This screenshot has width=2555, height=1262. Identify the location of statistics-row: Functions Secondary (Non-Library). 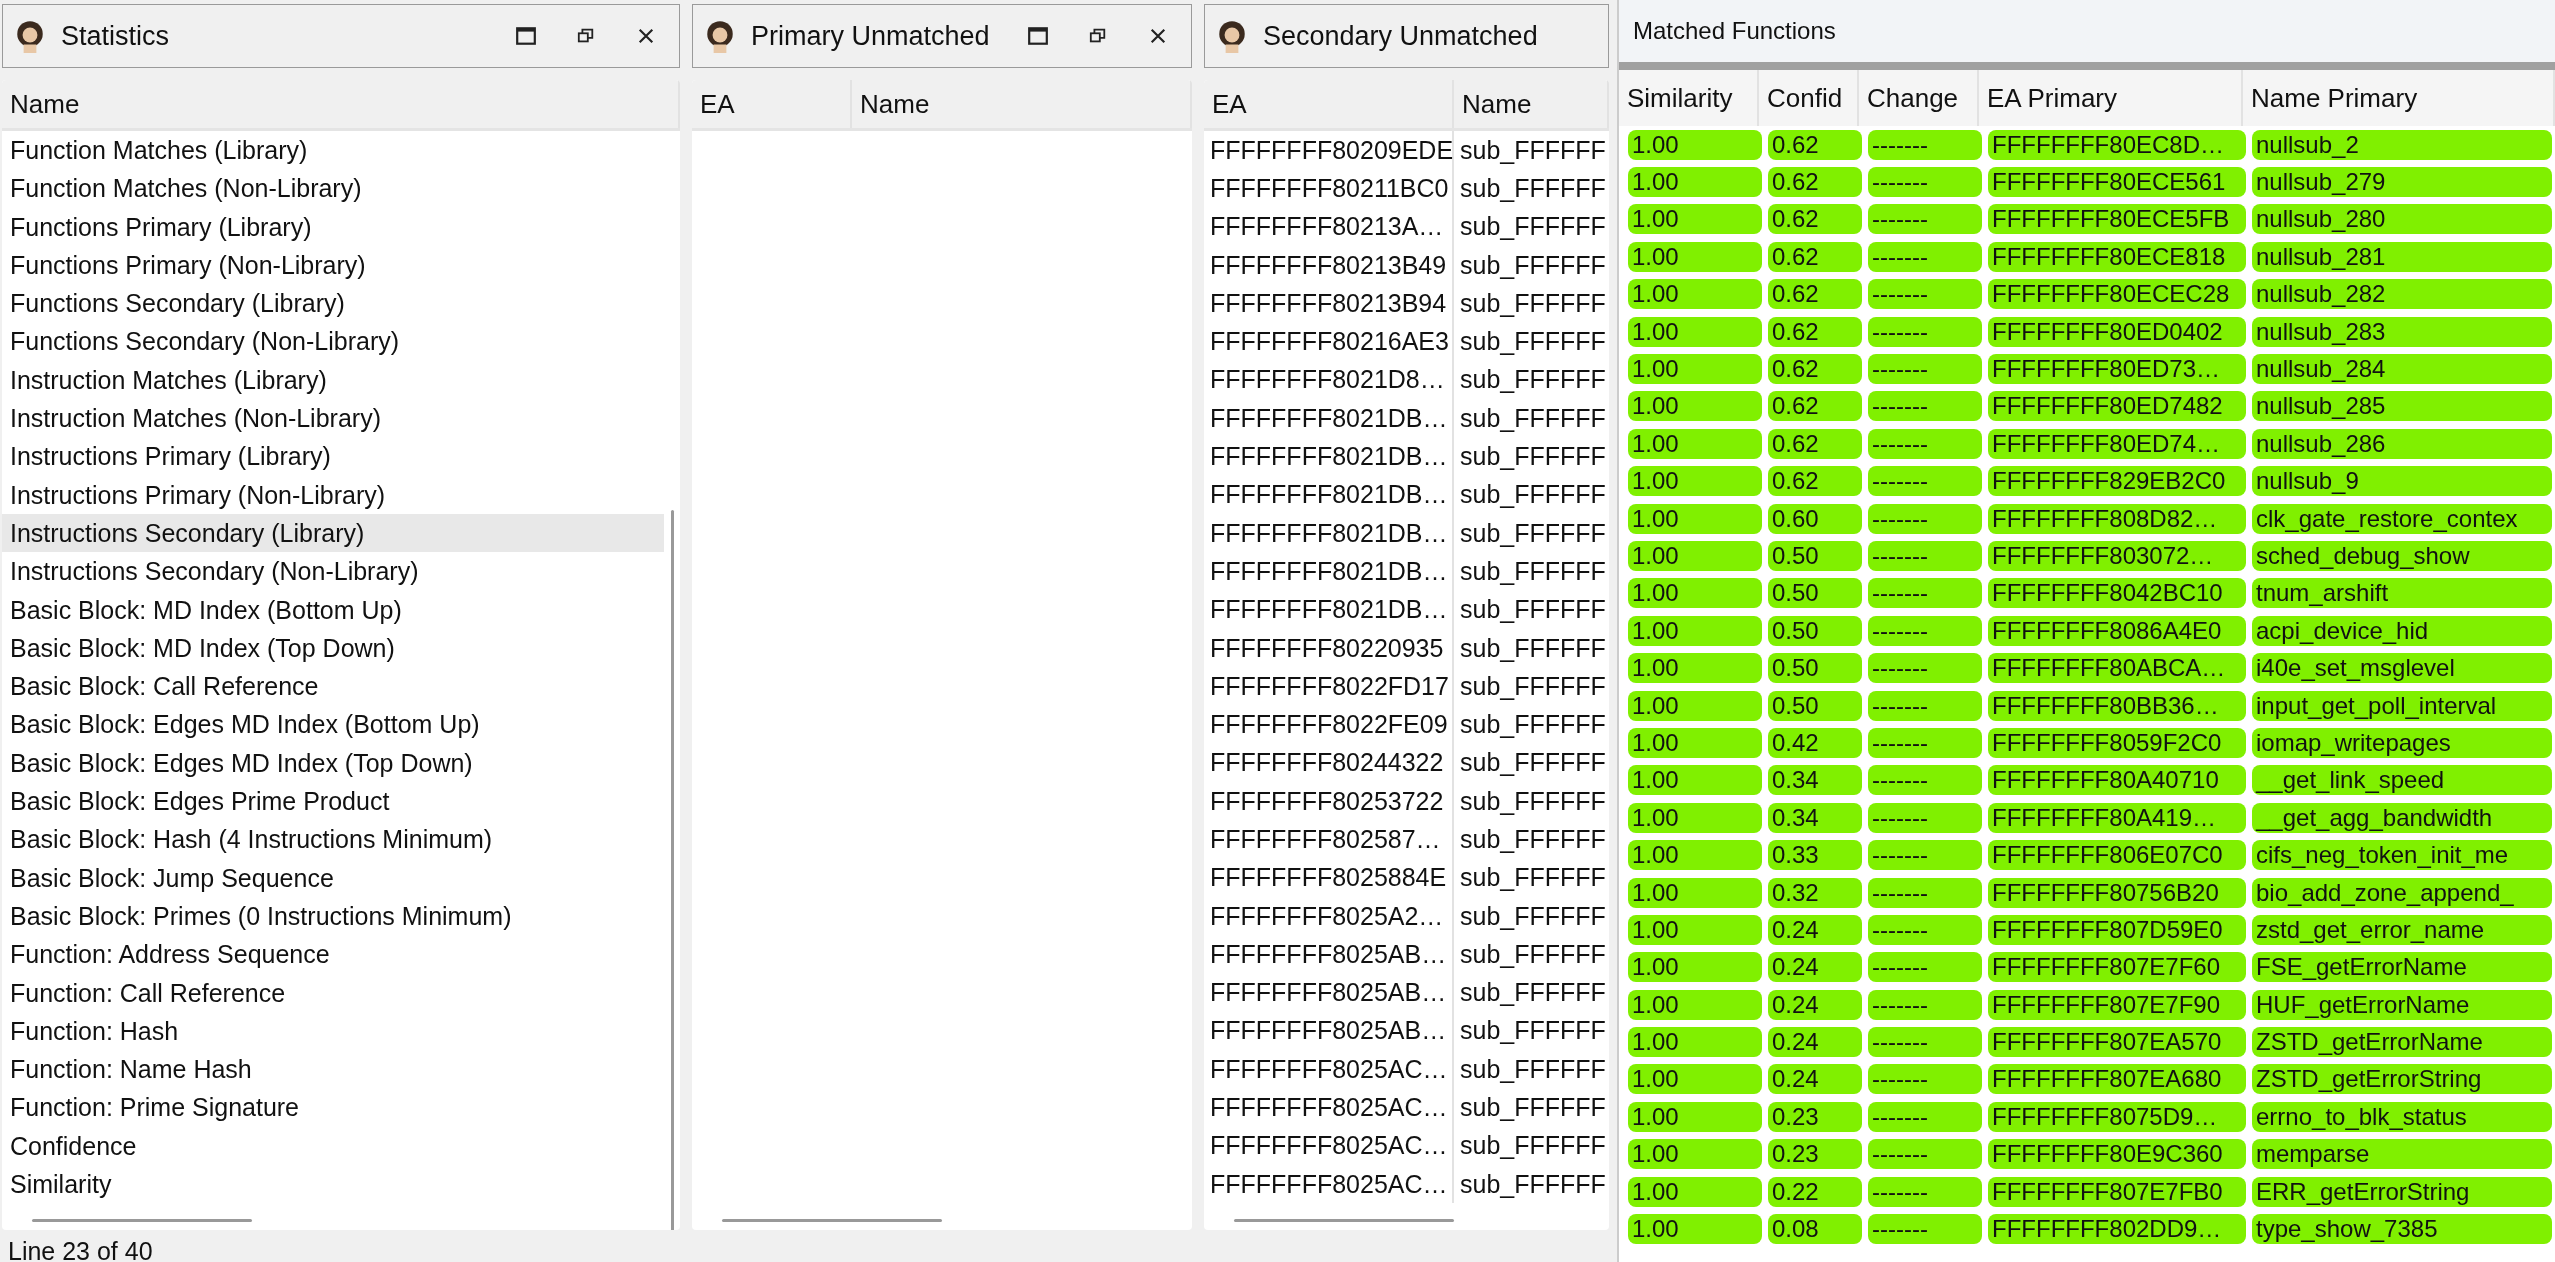
(333, 341).